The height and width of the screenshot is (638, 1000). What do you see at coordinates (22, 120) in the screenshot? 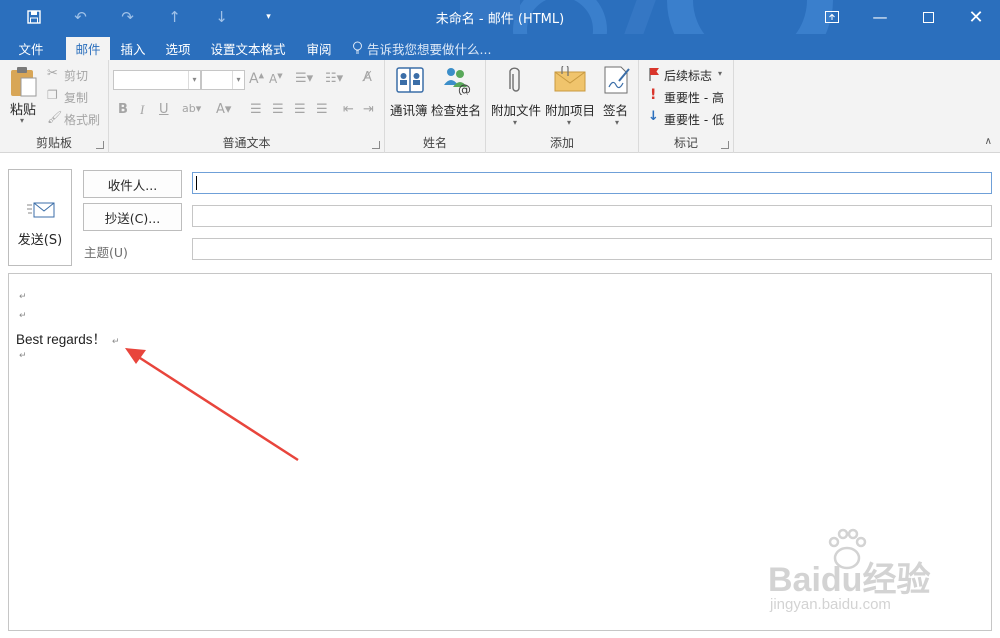
I see `paste-dropdown-icon: ▾` at bounding box center [22, 120].